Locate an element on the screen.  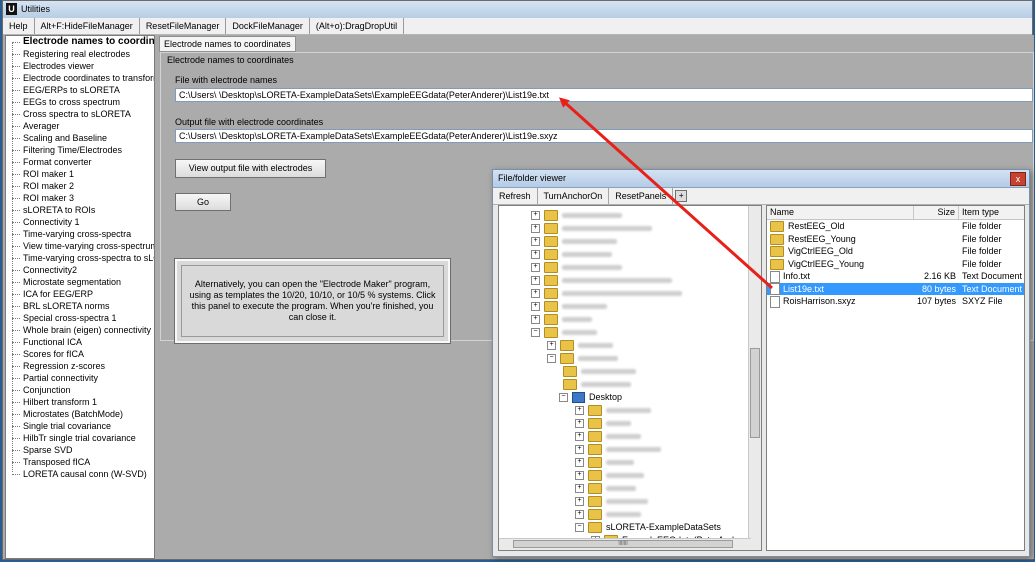
turn-anchor-on-button: TurnAnchorOn is located at coordinates (574, 196).